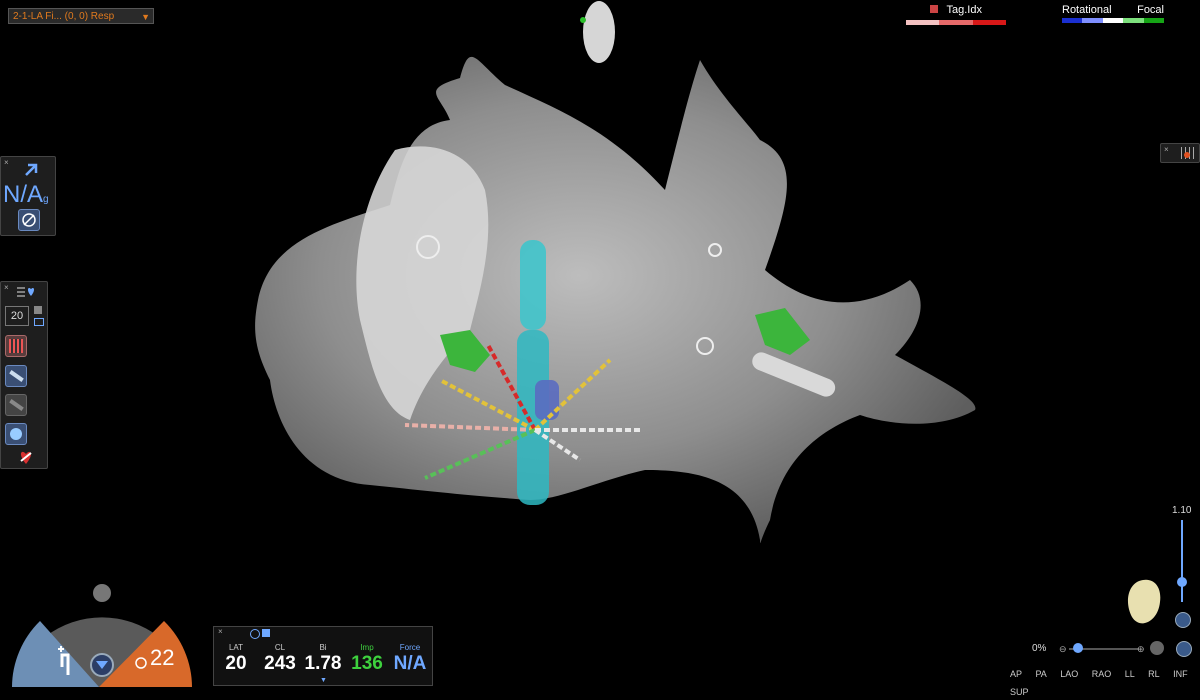  Describe the element at coordinates (280, 647) in the screenshot. I see `measure-label: CL` at that location.